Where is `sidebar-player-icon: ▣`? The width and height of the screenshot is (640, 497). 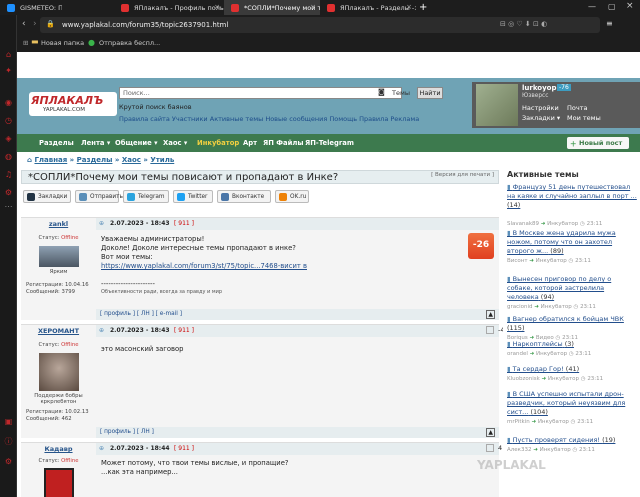 sidebar-player-icon: ▣ is located at coordinates (8, 421).